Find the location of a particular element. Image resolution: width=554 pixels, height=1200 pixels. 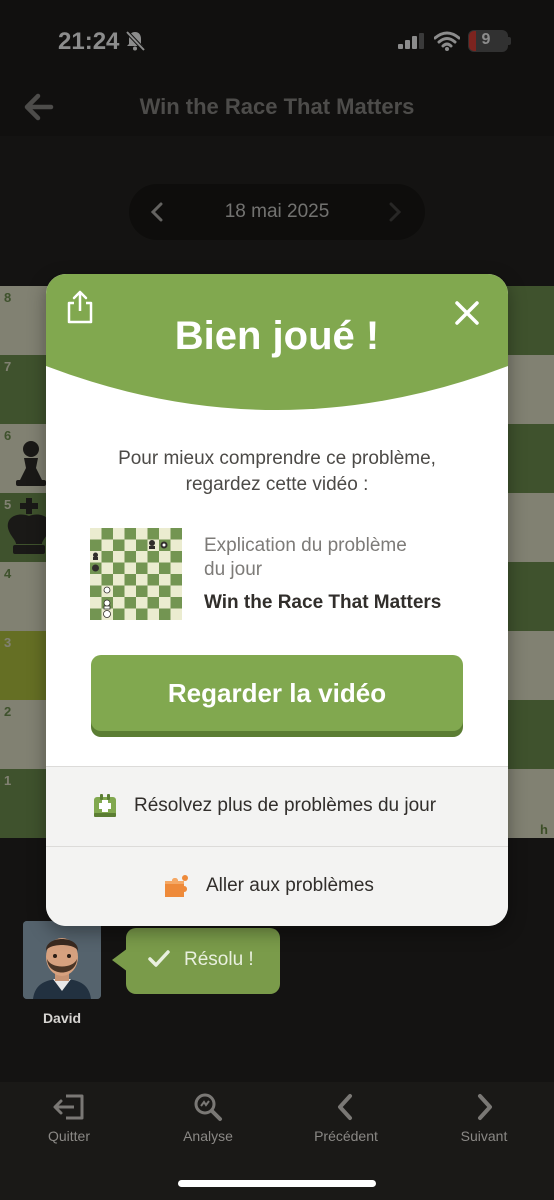

go-to-puzzles-label: Aller aux problèmes is located at coordinates (290, 885).